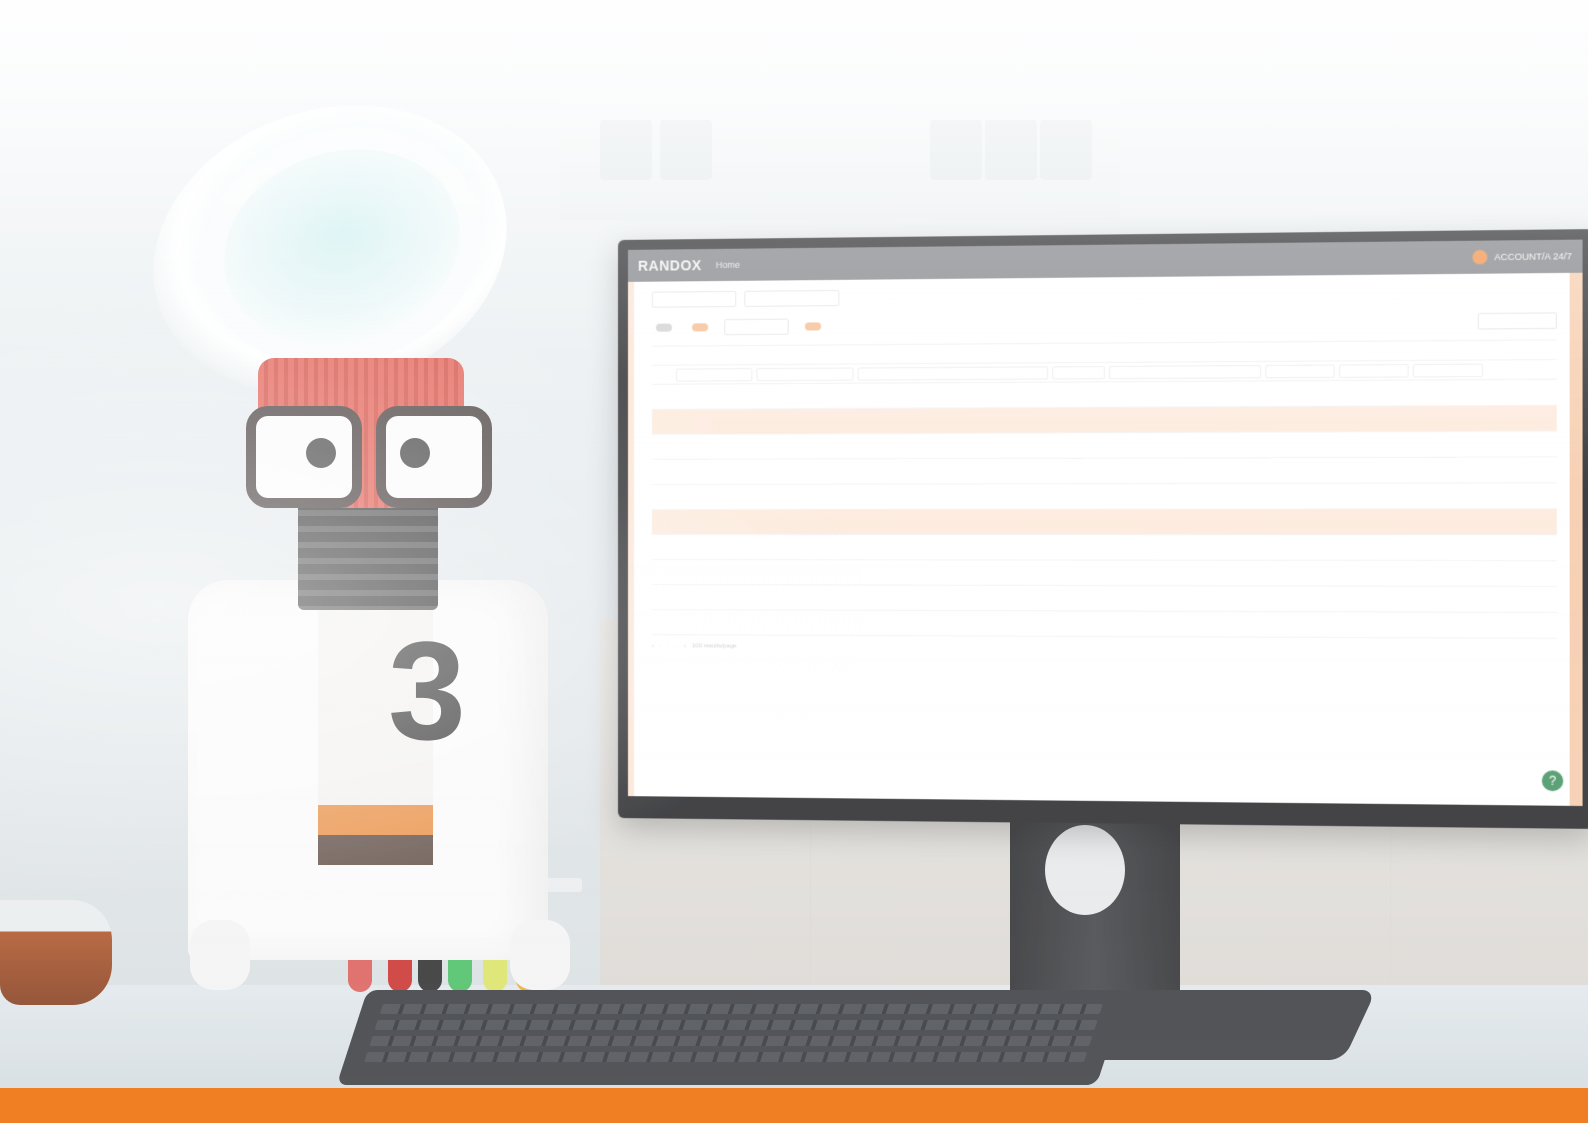  What do you see at coordinates (685, 646) in the screenshot?
I see `page-link: ›` at bounding box center [685, 646].